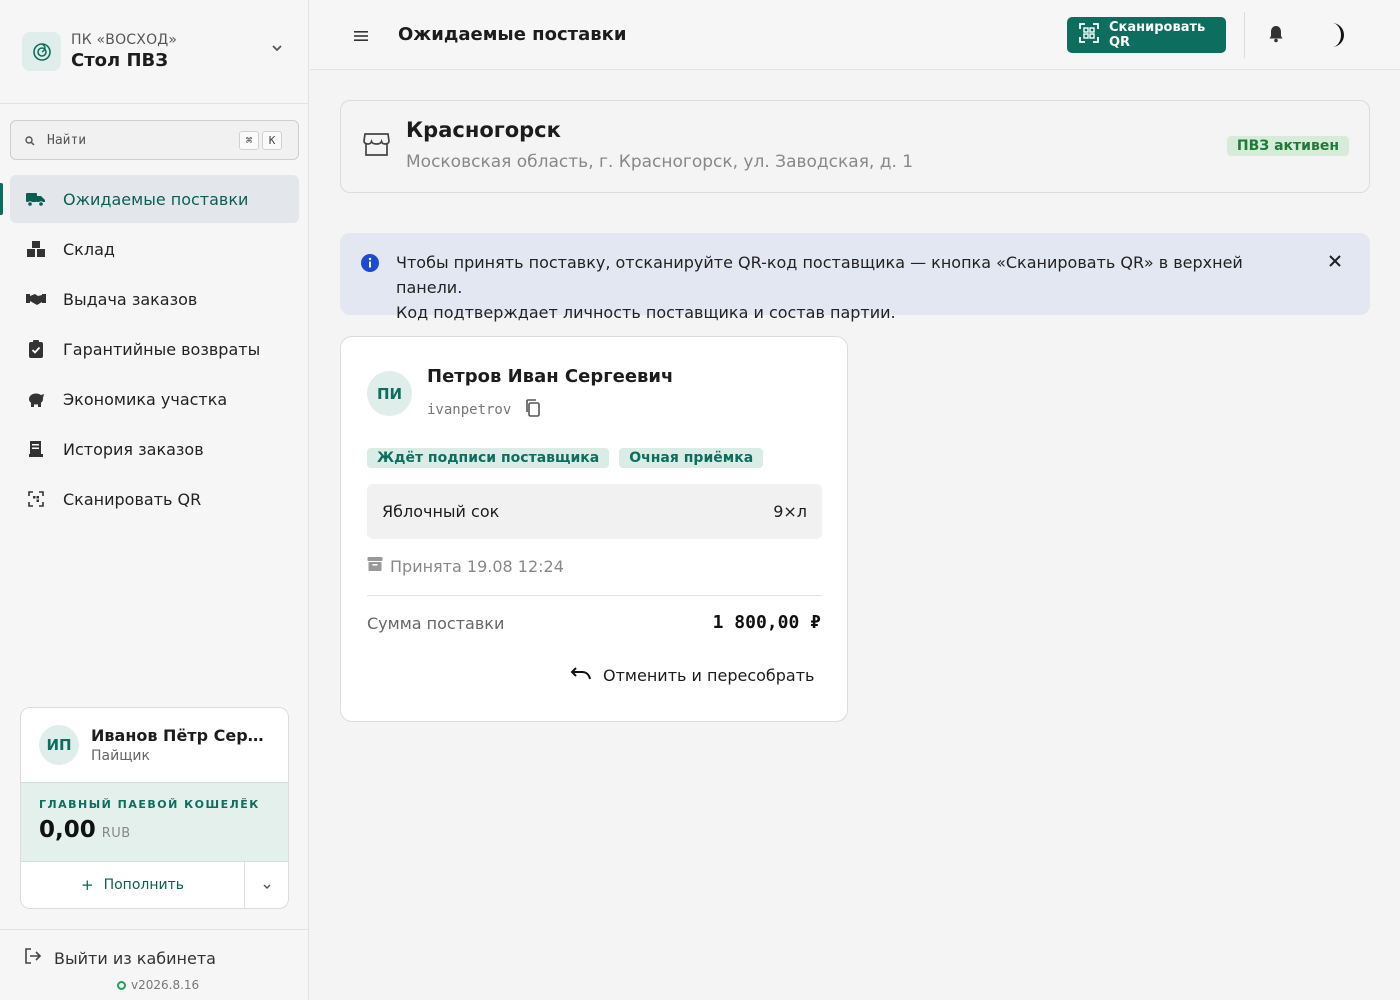  I want to click on item-quantity: 9×л, so click(790, 511).